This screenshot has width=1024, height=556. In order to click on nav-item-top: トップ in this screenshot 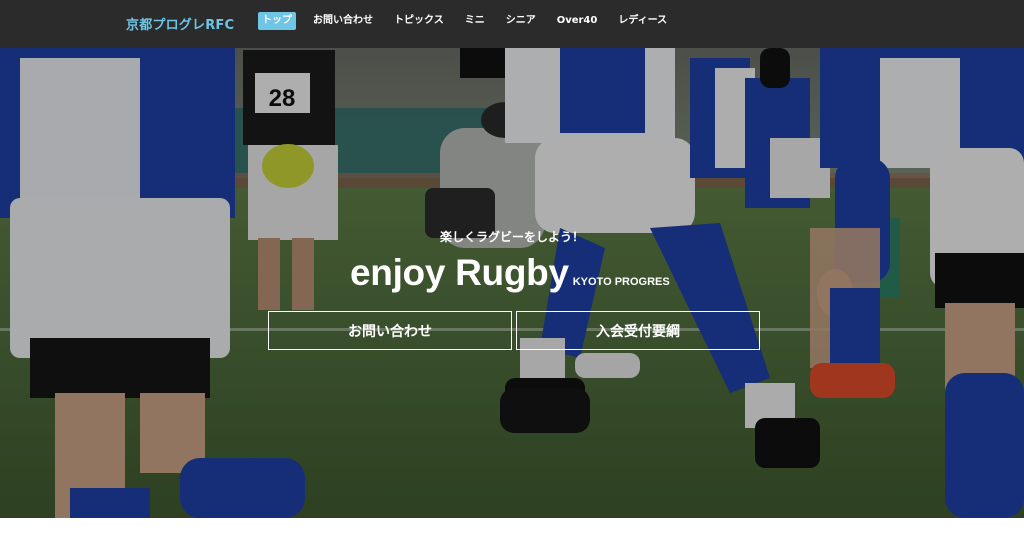, I will do `click(277, 21)`.